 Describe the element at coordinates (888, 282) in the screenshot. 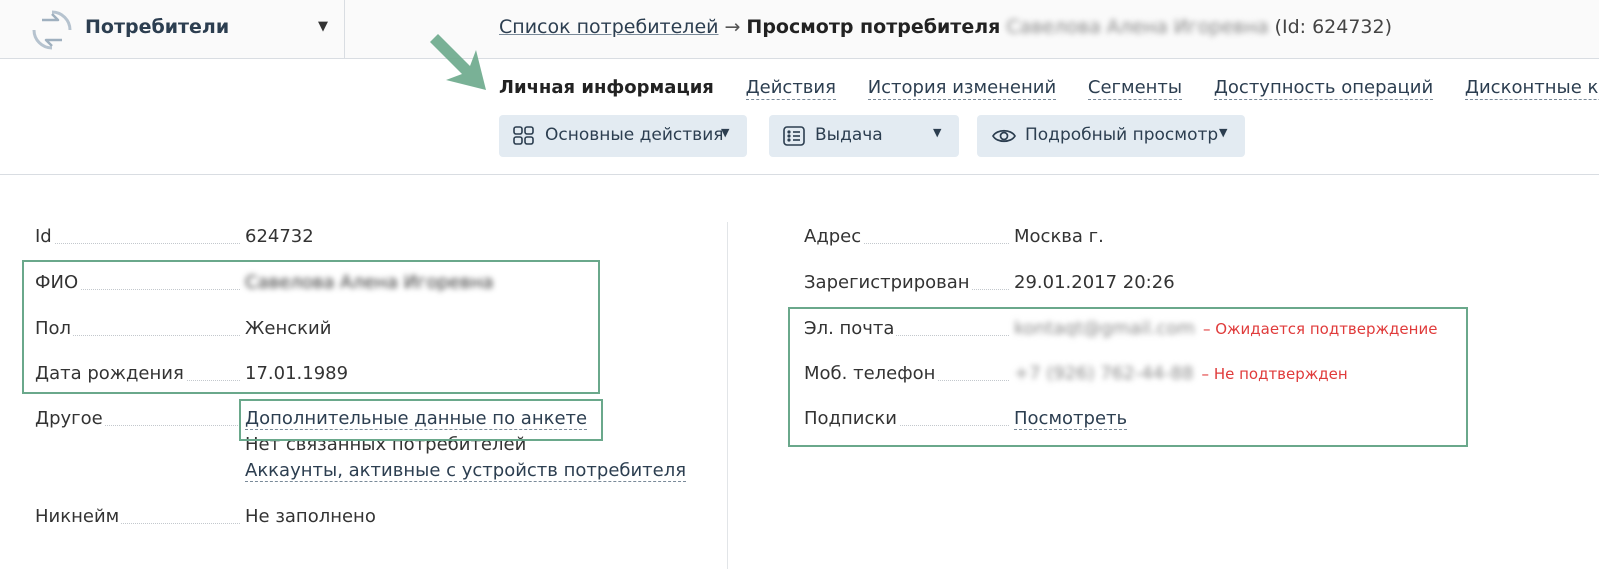

I see `field-label: Зарегистрирован` at that location.